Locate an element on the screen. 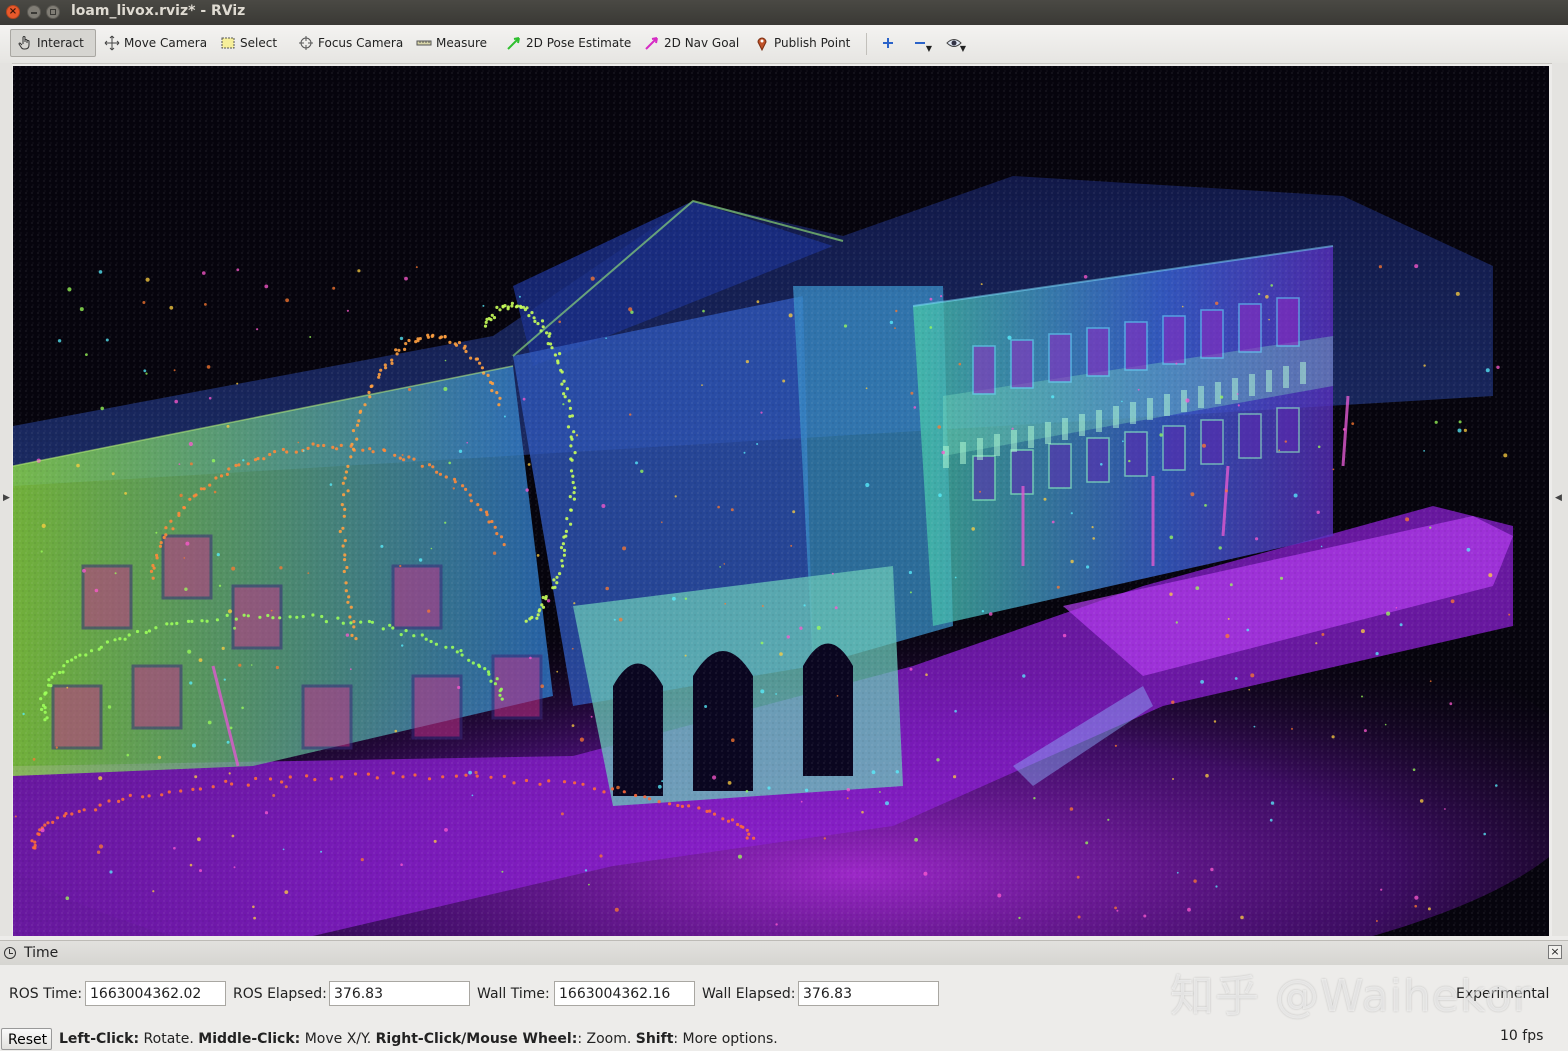  time-panel-header: Time × is located at coordinates (784, 952).